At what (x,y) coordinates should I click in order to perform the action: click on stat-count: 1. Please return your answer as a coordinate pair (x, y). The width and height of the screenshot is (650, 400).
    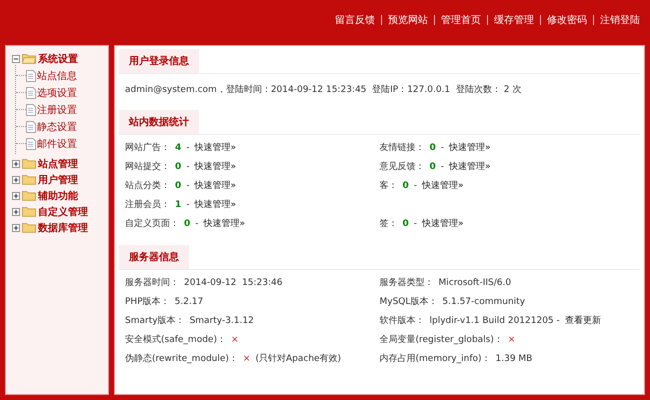
    Looking at the image, I should click on (178, 205).